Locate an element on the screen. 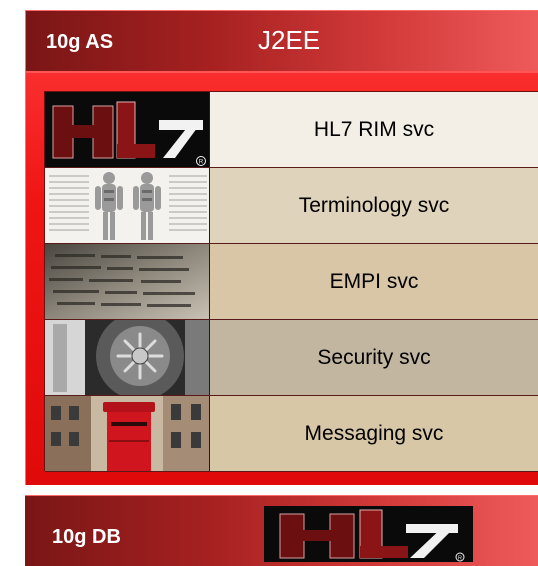 The image size is (538, 566). platform-label: J2EE is located at coordinates (289, 40).